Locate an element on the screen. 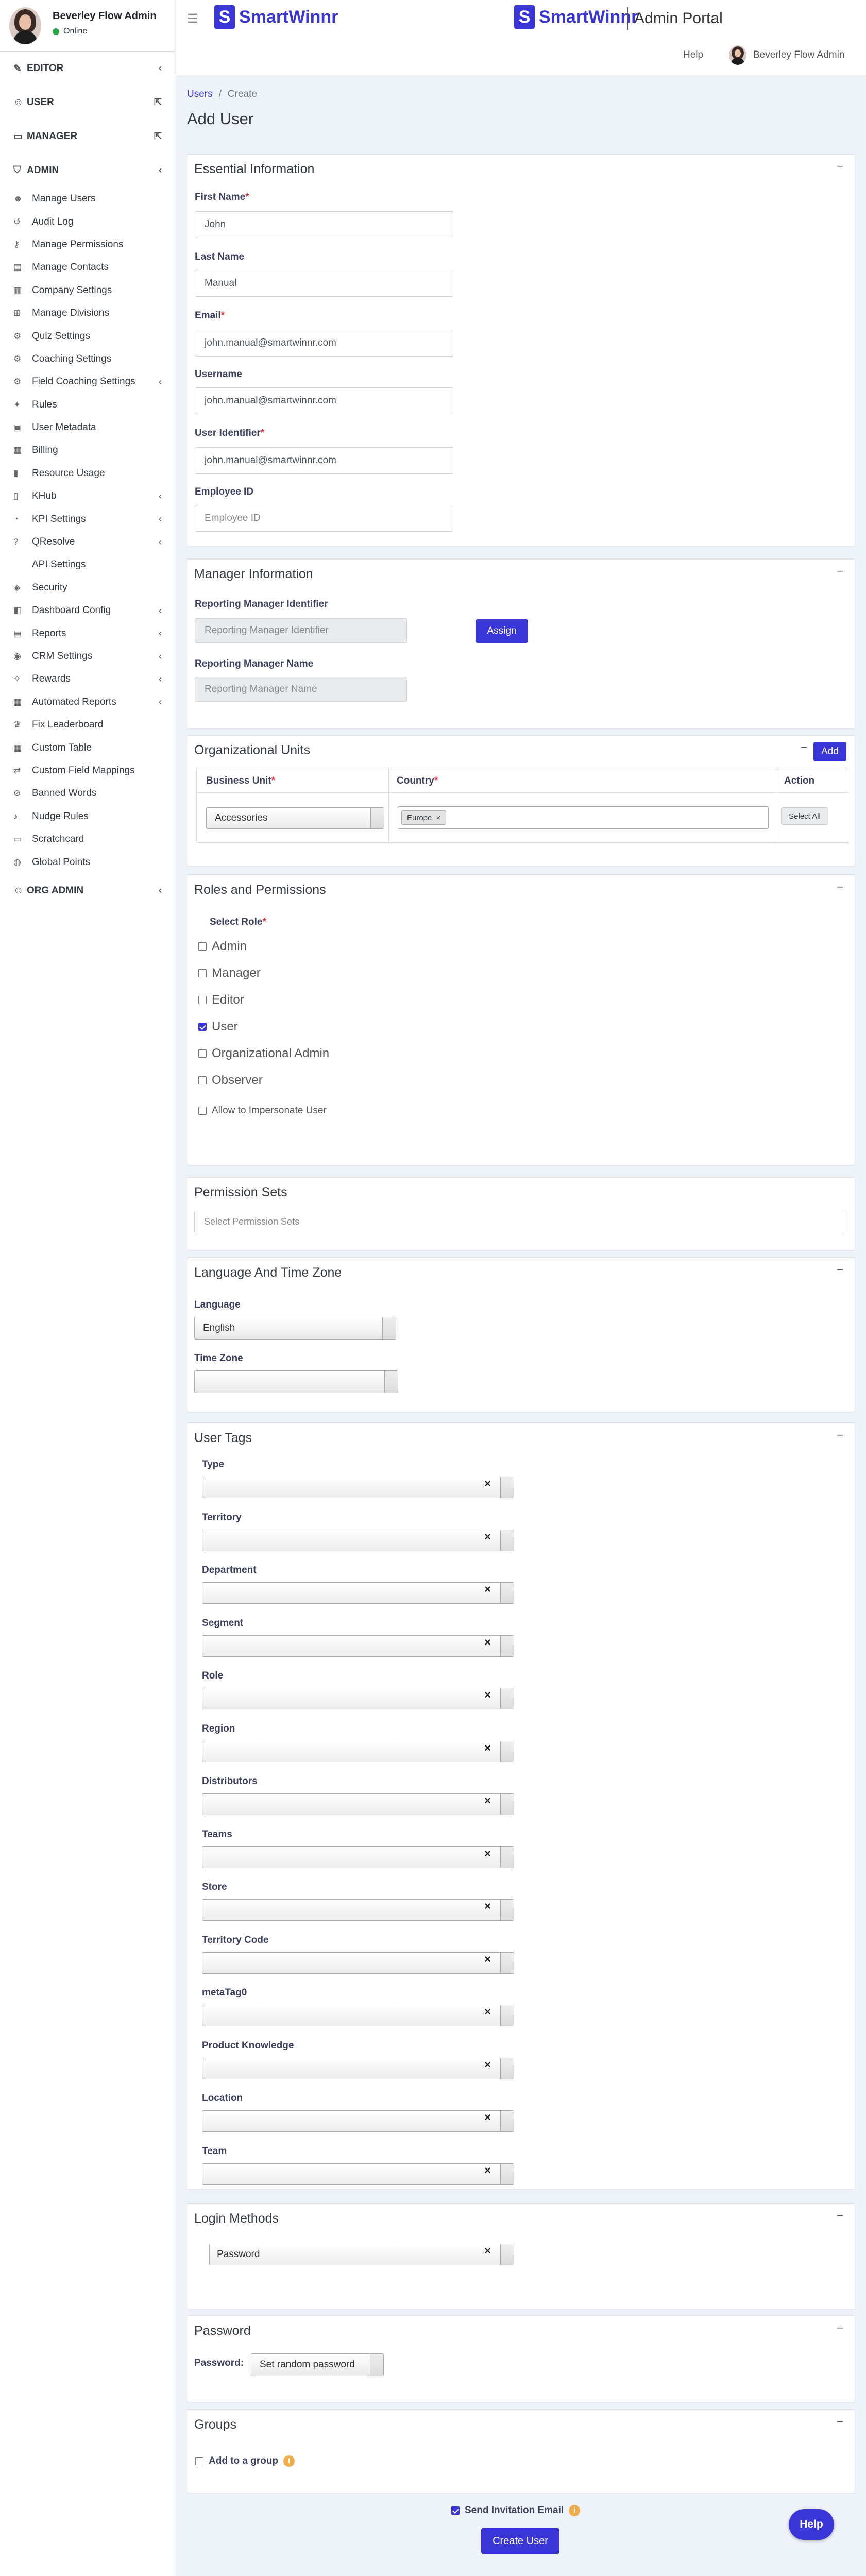 The width and height of the screenshot is (866, 2576). tag-department-select: × is located at coordinates (358, 1593).